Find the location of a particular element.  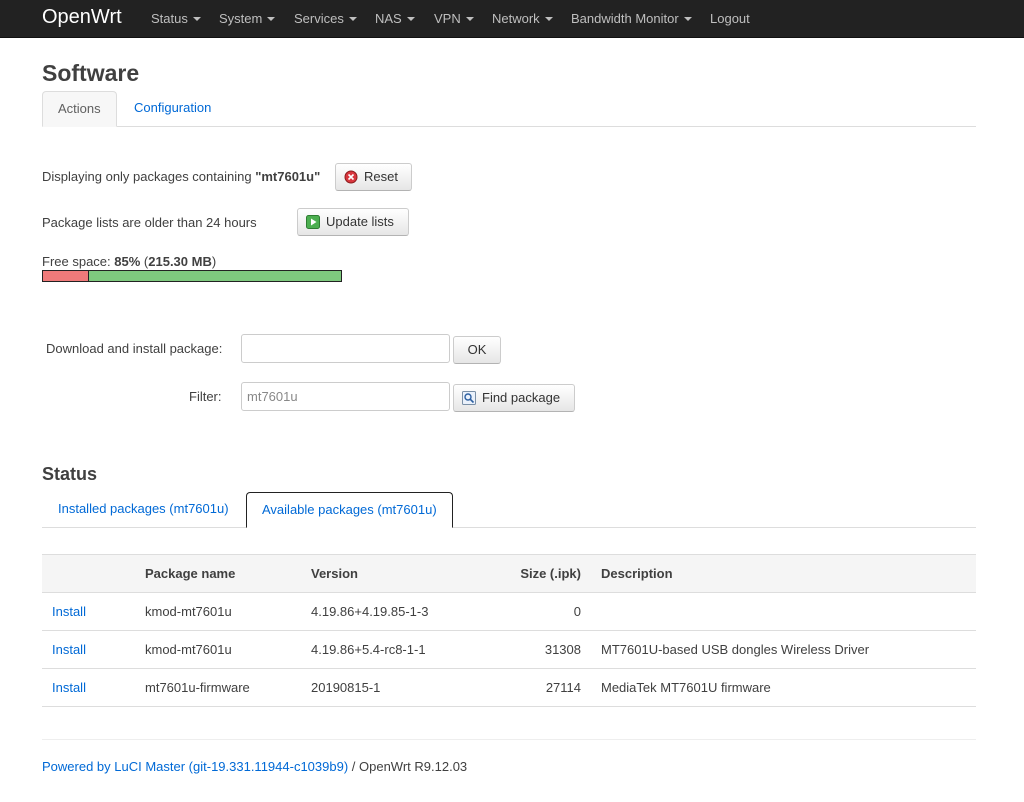

download-package-input is located at coordinates (345, 348).